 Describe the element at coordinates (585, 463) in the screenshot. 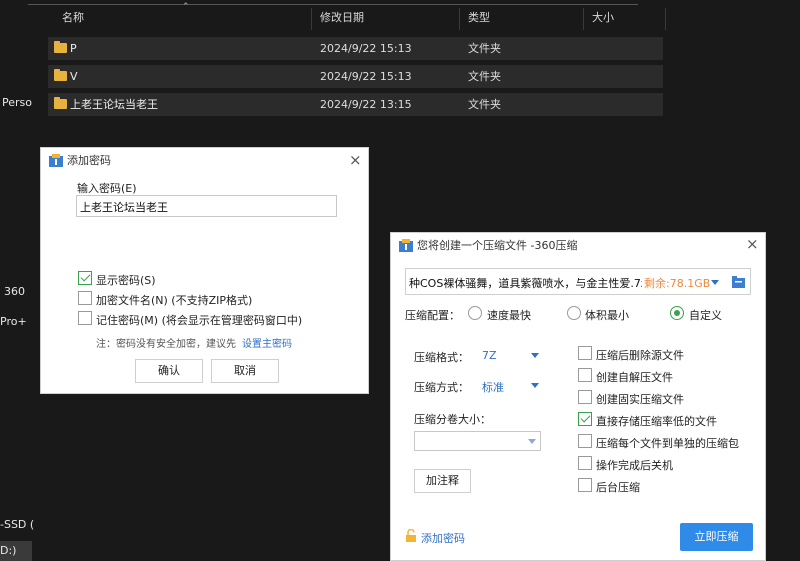

I see `option-shutdown-checkbox` at that location.